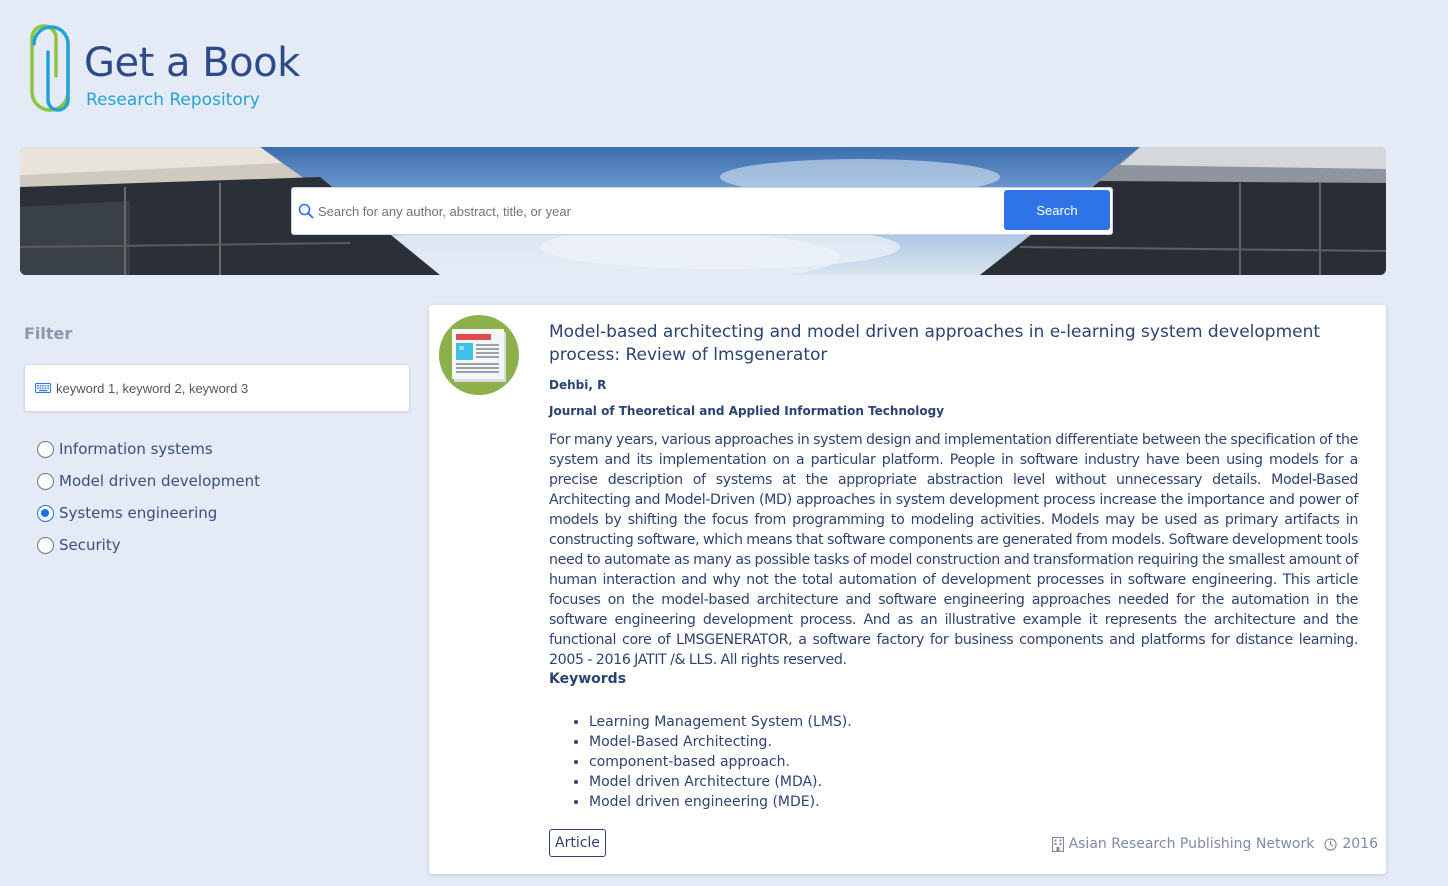 The width and height of the screenshot is (1448, 886). Describe the element at coordinates (1057, 210) in the screenshot. I see `search-button: Search` at that location.